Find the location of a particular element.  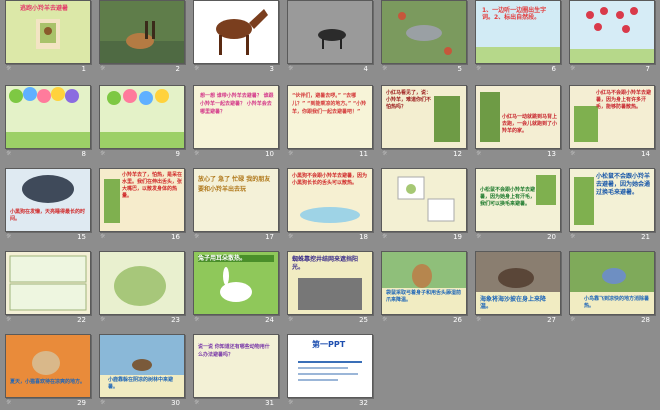

slide-thumbnail-21: 小松鼠不会跟小羚羊去避暑，因为她会通过换毛来避暑。 ☼ 21 is located at coordinates (612, 204).